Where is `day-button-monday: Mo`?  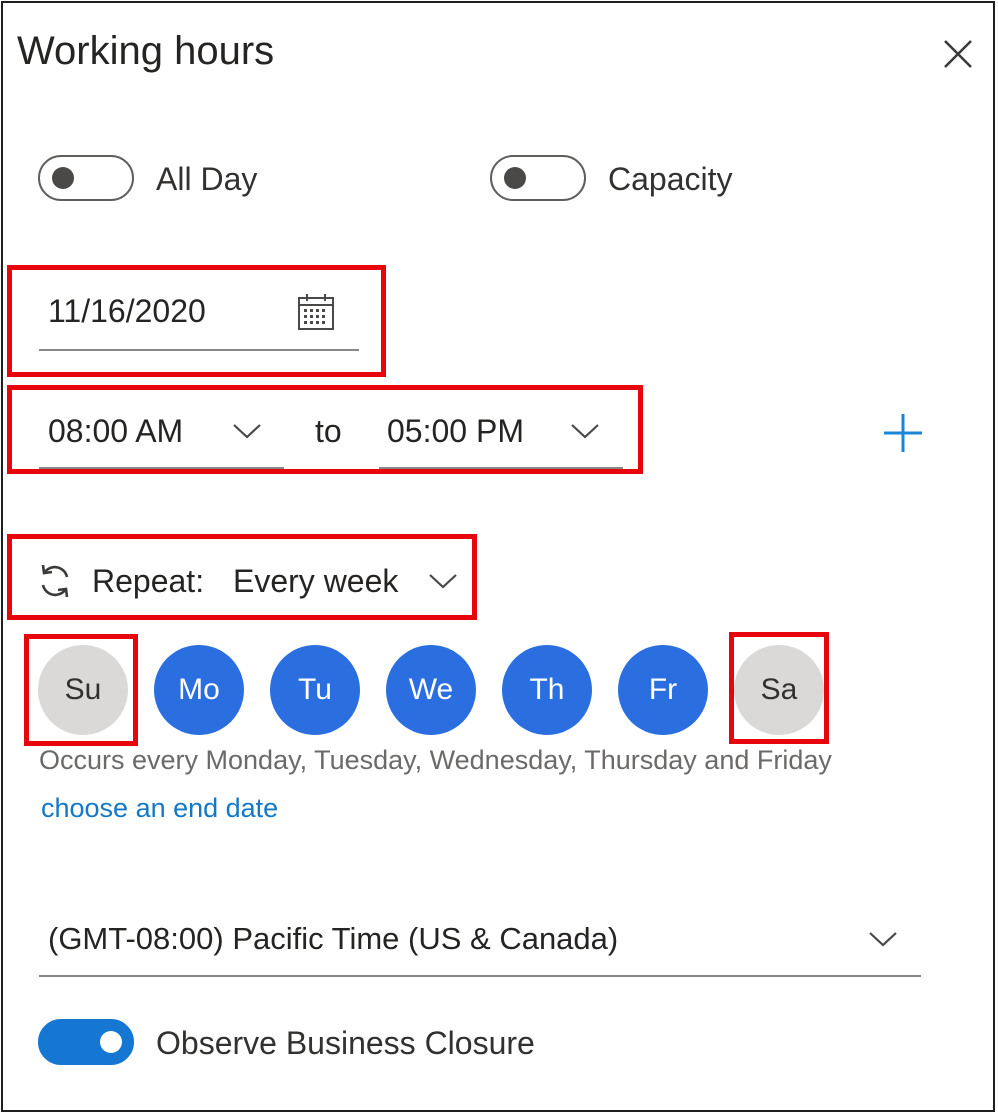 day-button-monday: Mo is located at coordinates (199, 690).